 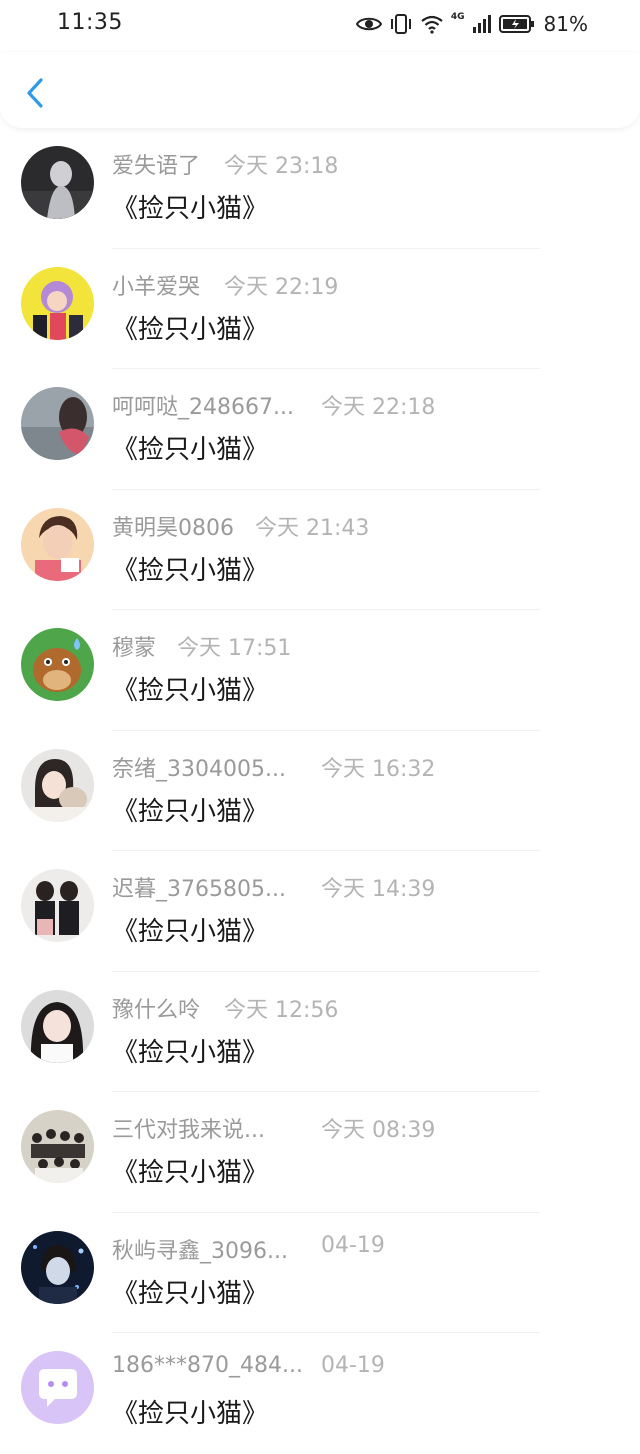 What do you see at coordinates (378, 1130) in the screenshot?
I see `message-time: 今天 08:39` at bounding box center [378, 1130].